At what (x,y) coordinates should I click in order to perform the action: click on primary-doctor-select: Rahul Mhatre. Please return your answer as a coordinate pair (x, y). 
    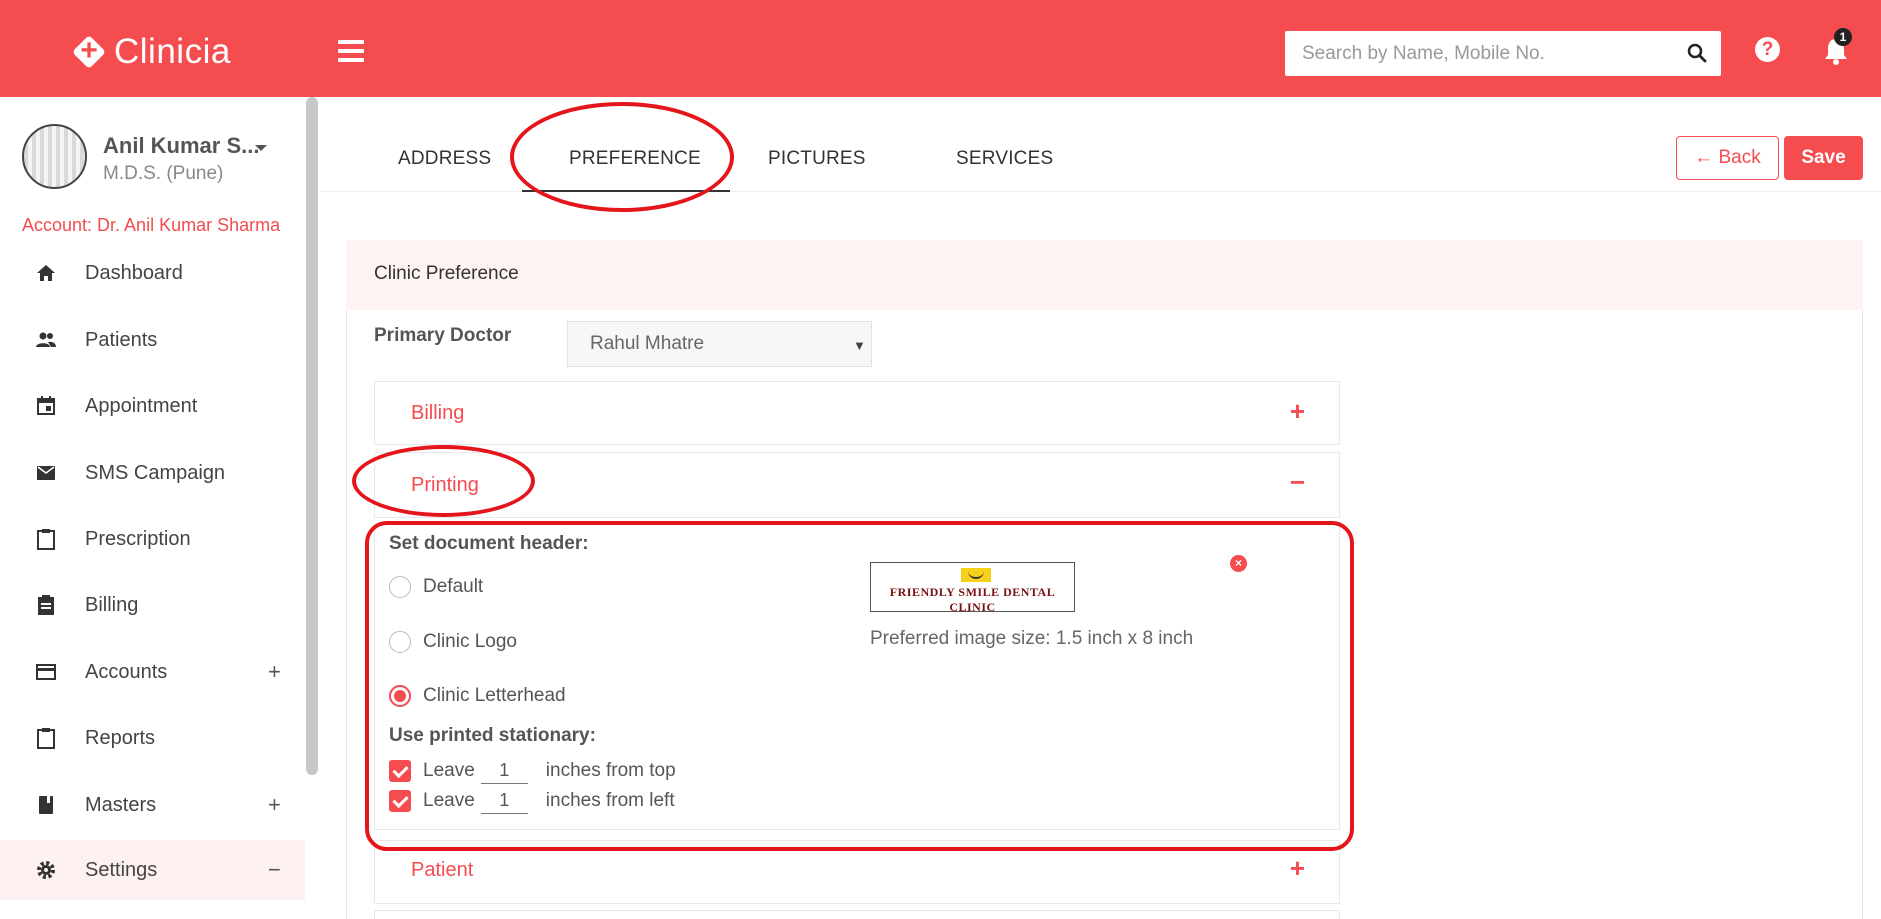
    Looking at the image, I should click on (719, 344).